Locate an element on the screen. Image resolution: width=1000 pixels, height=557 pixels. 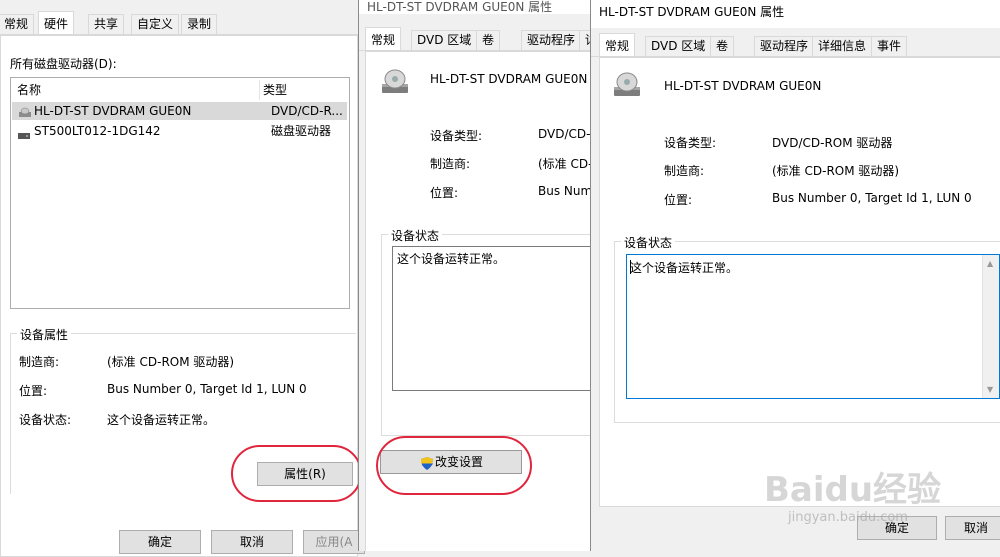
status-value: 这个设备运转正常。 is located at coordinates (161, 420).